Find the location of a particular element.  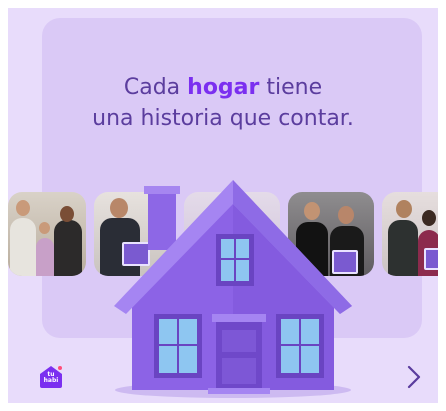

headline-line-2: una historia que contar. is located at coordinates (223, 118).